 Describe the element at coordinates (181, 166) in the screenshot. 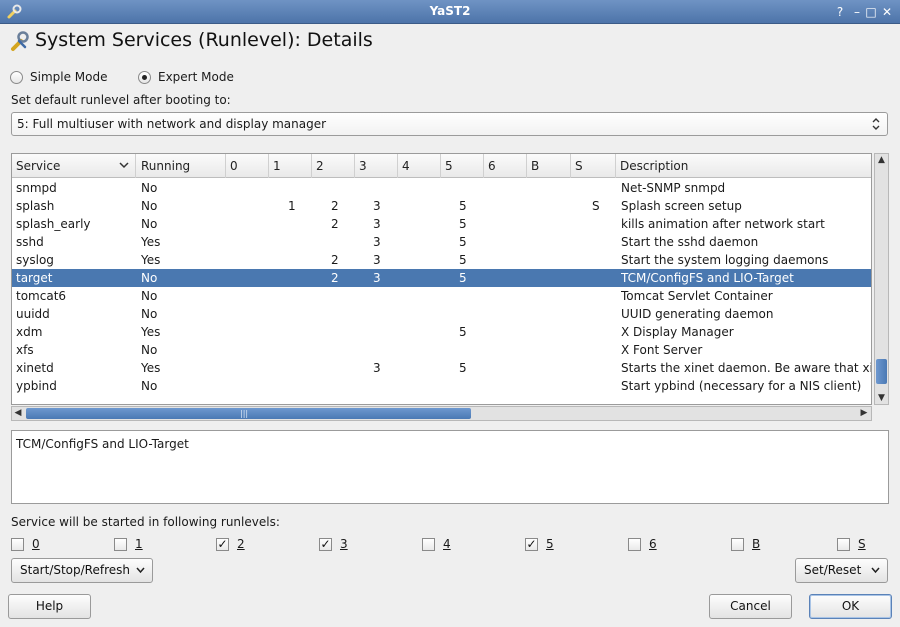

I see `col-running: Running` at that location.